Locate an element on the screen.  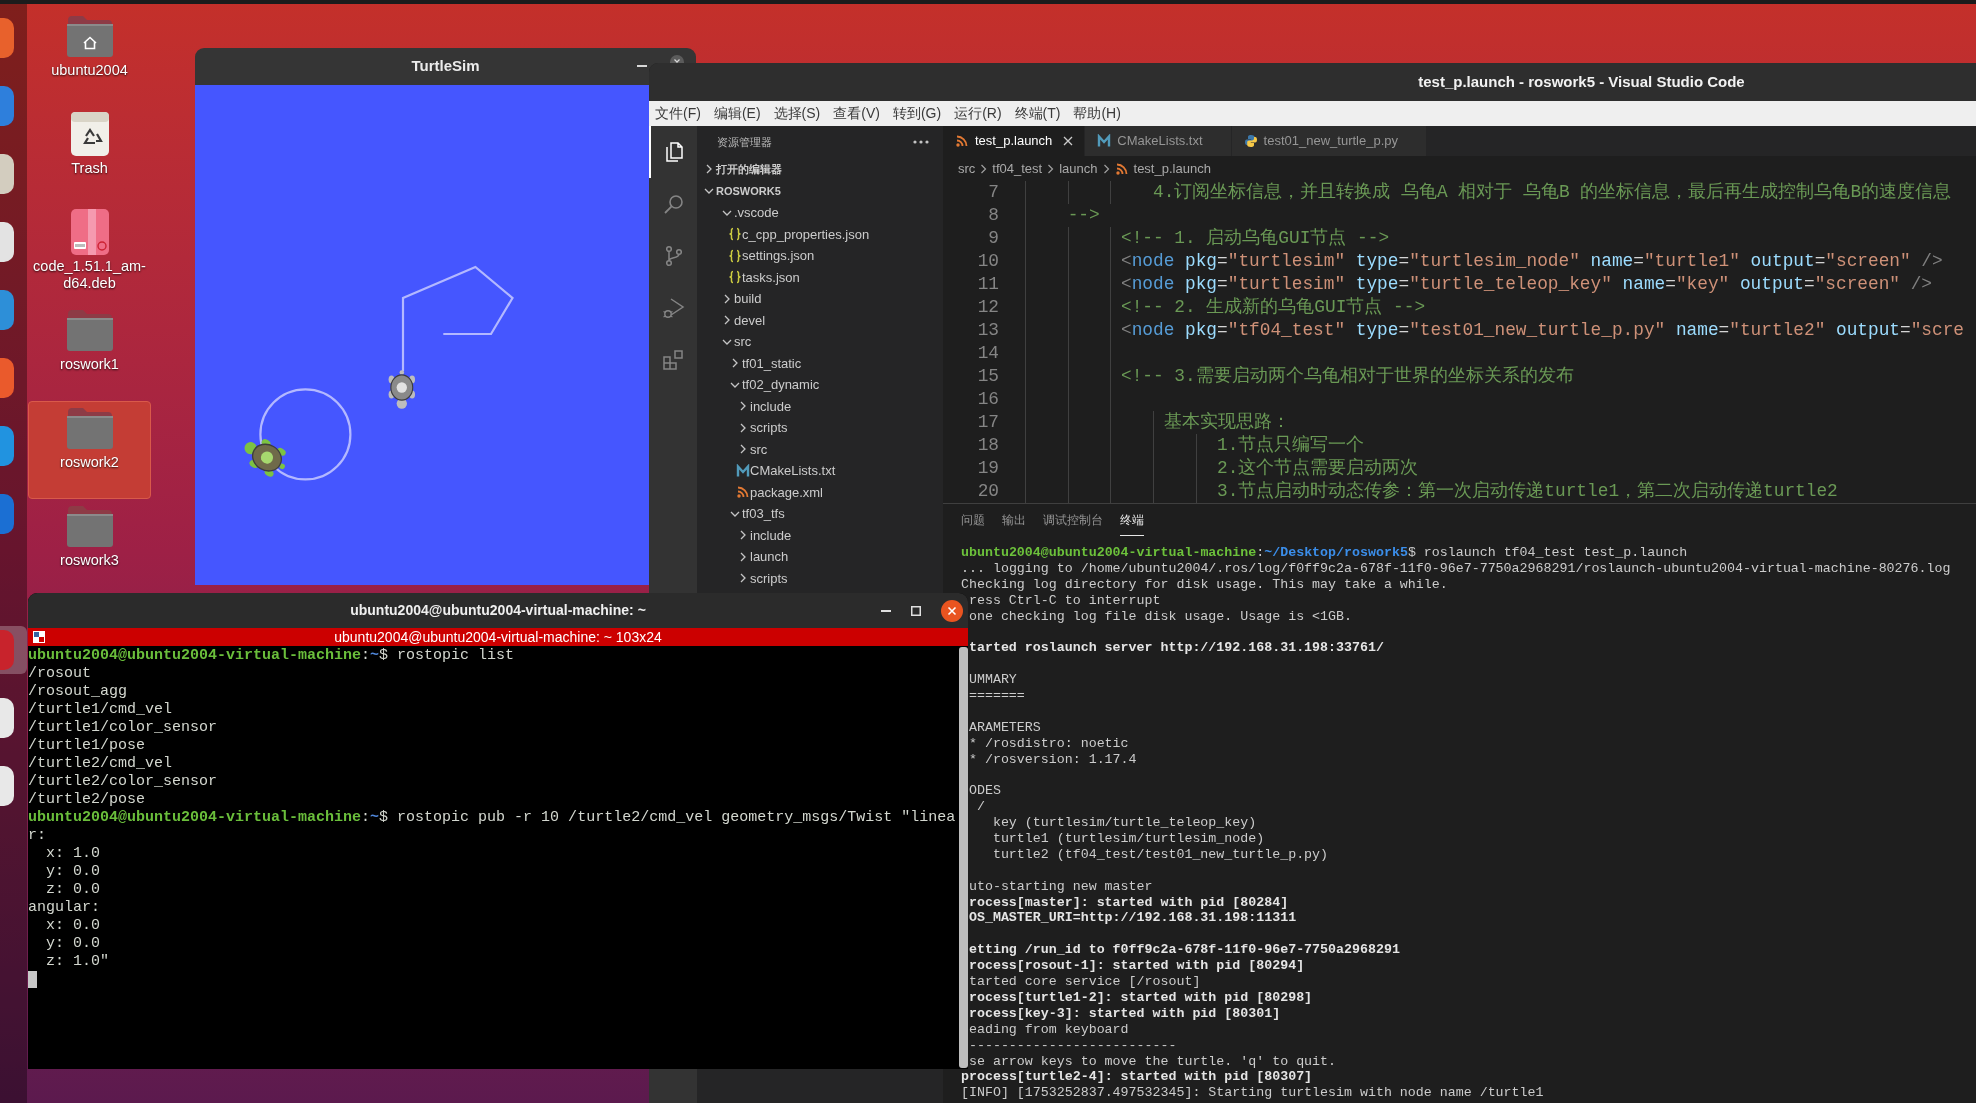
terminal-line: tarted roslaunch server http://192.168.31.198:33761/ is located at coordinates (1176, 648).